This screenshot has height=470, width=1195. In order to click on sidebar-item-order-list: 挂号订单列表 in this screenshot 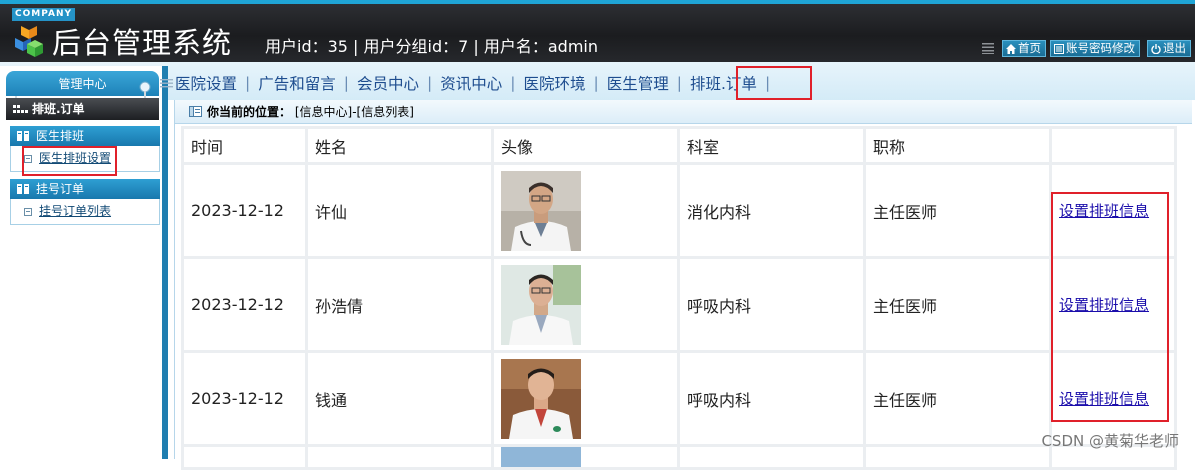, I will do `click(85, 212)`.